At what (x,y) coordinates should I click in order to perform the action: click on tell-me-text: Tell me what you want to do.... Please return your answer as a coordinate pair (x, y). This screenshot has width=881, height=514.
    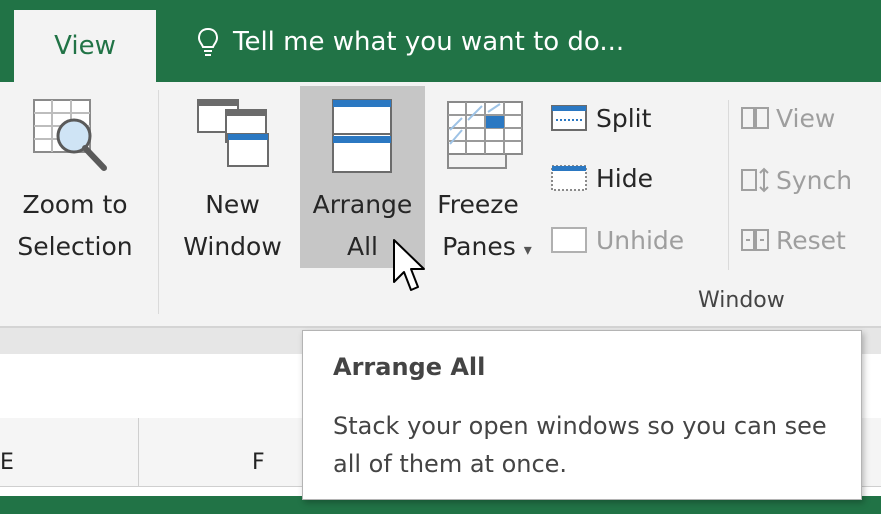
    Looking at the image, I should click on (429, 42).